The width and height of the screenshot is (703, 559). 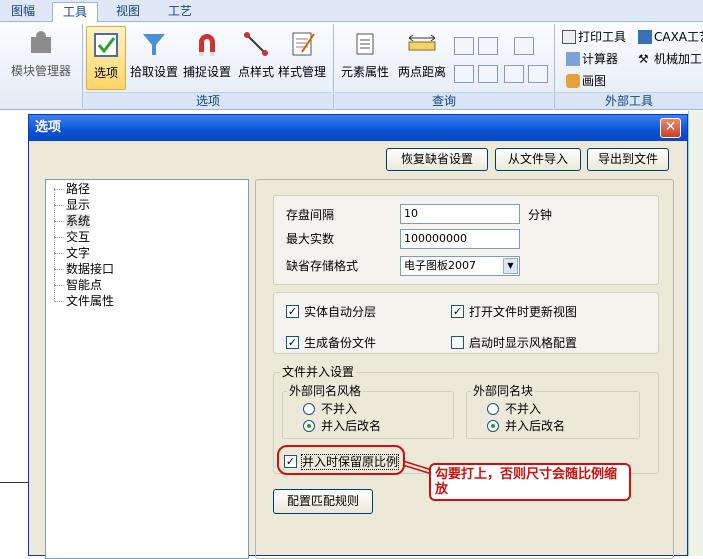 What do you see at coordinates (422, 54) in the screenshot?
I see `two-point-distance-button: 两点距离` at bounding box center [422, 54].